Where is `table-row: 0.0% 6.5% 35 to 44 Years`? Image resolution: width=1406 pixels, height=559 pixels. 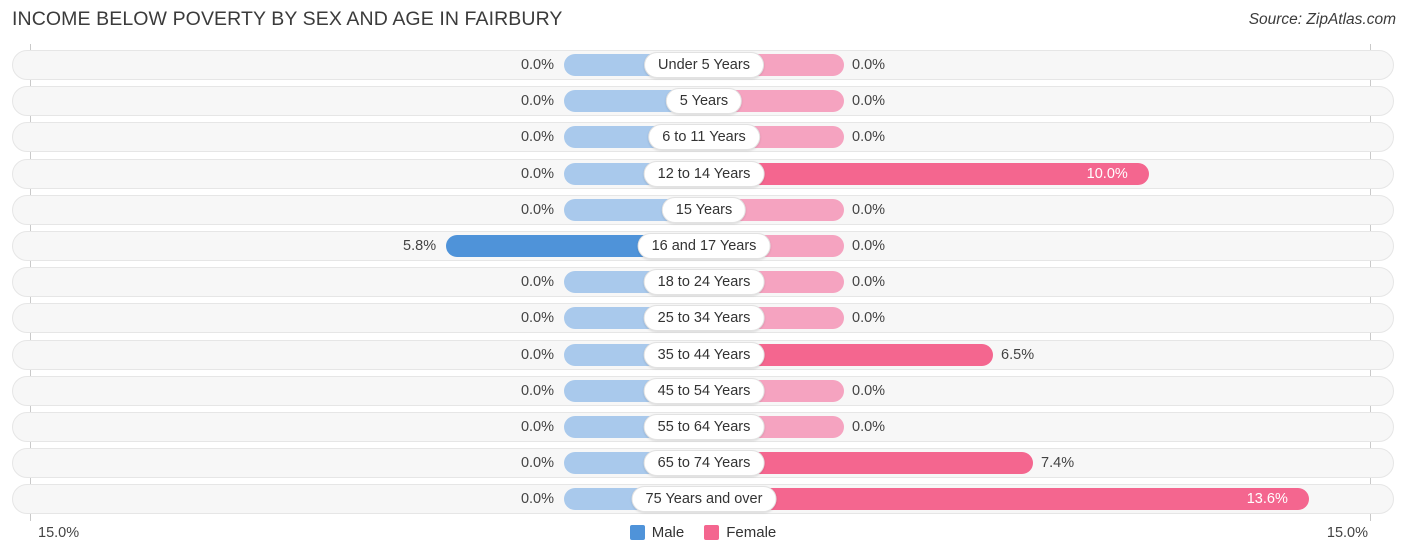
table-row: 0.0% 6.5% 35 to 44 Years is located at coordinates (703, 354).